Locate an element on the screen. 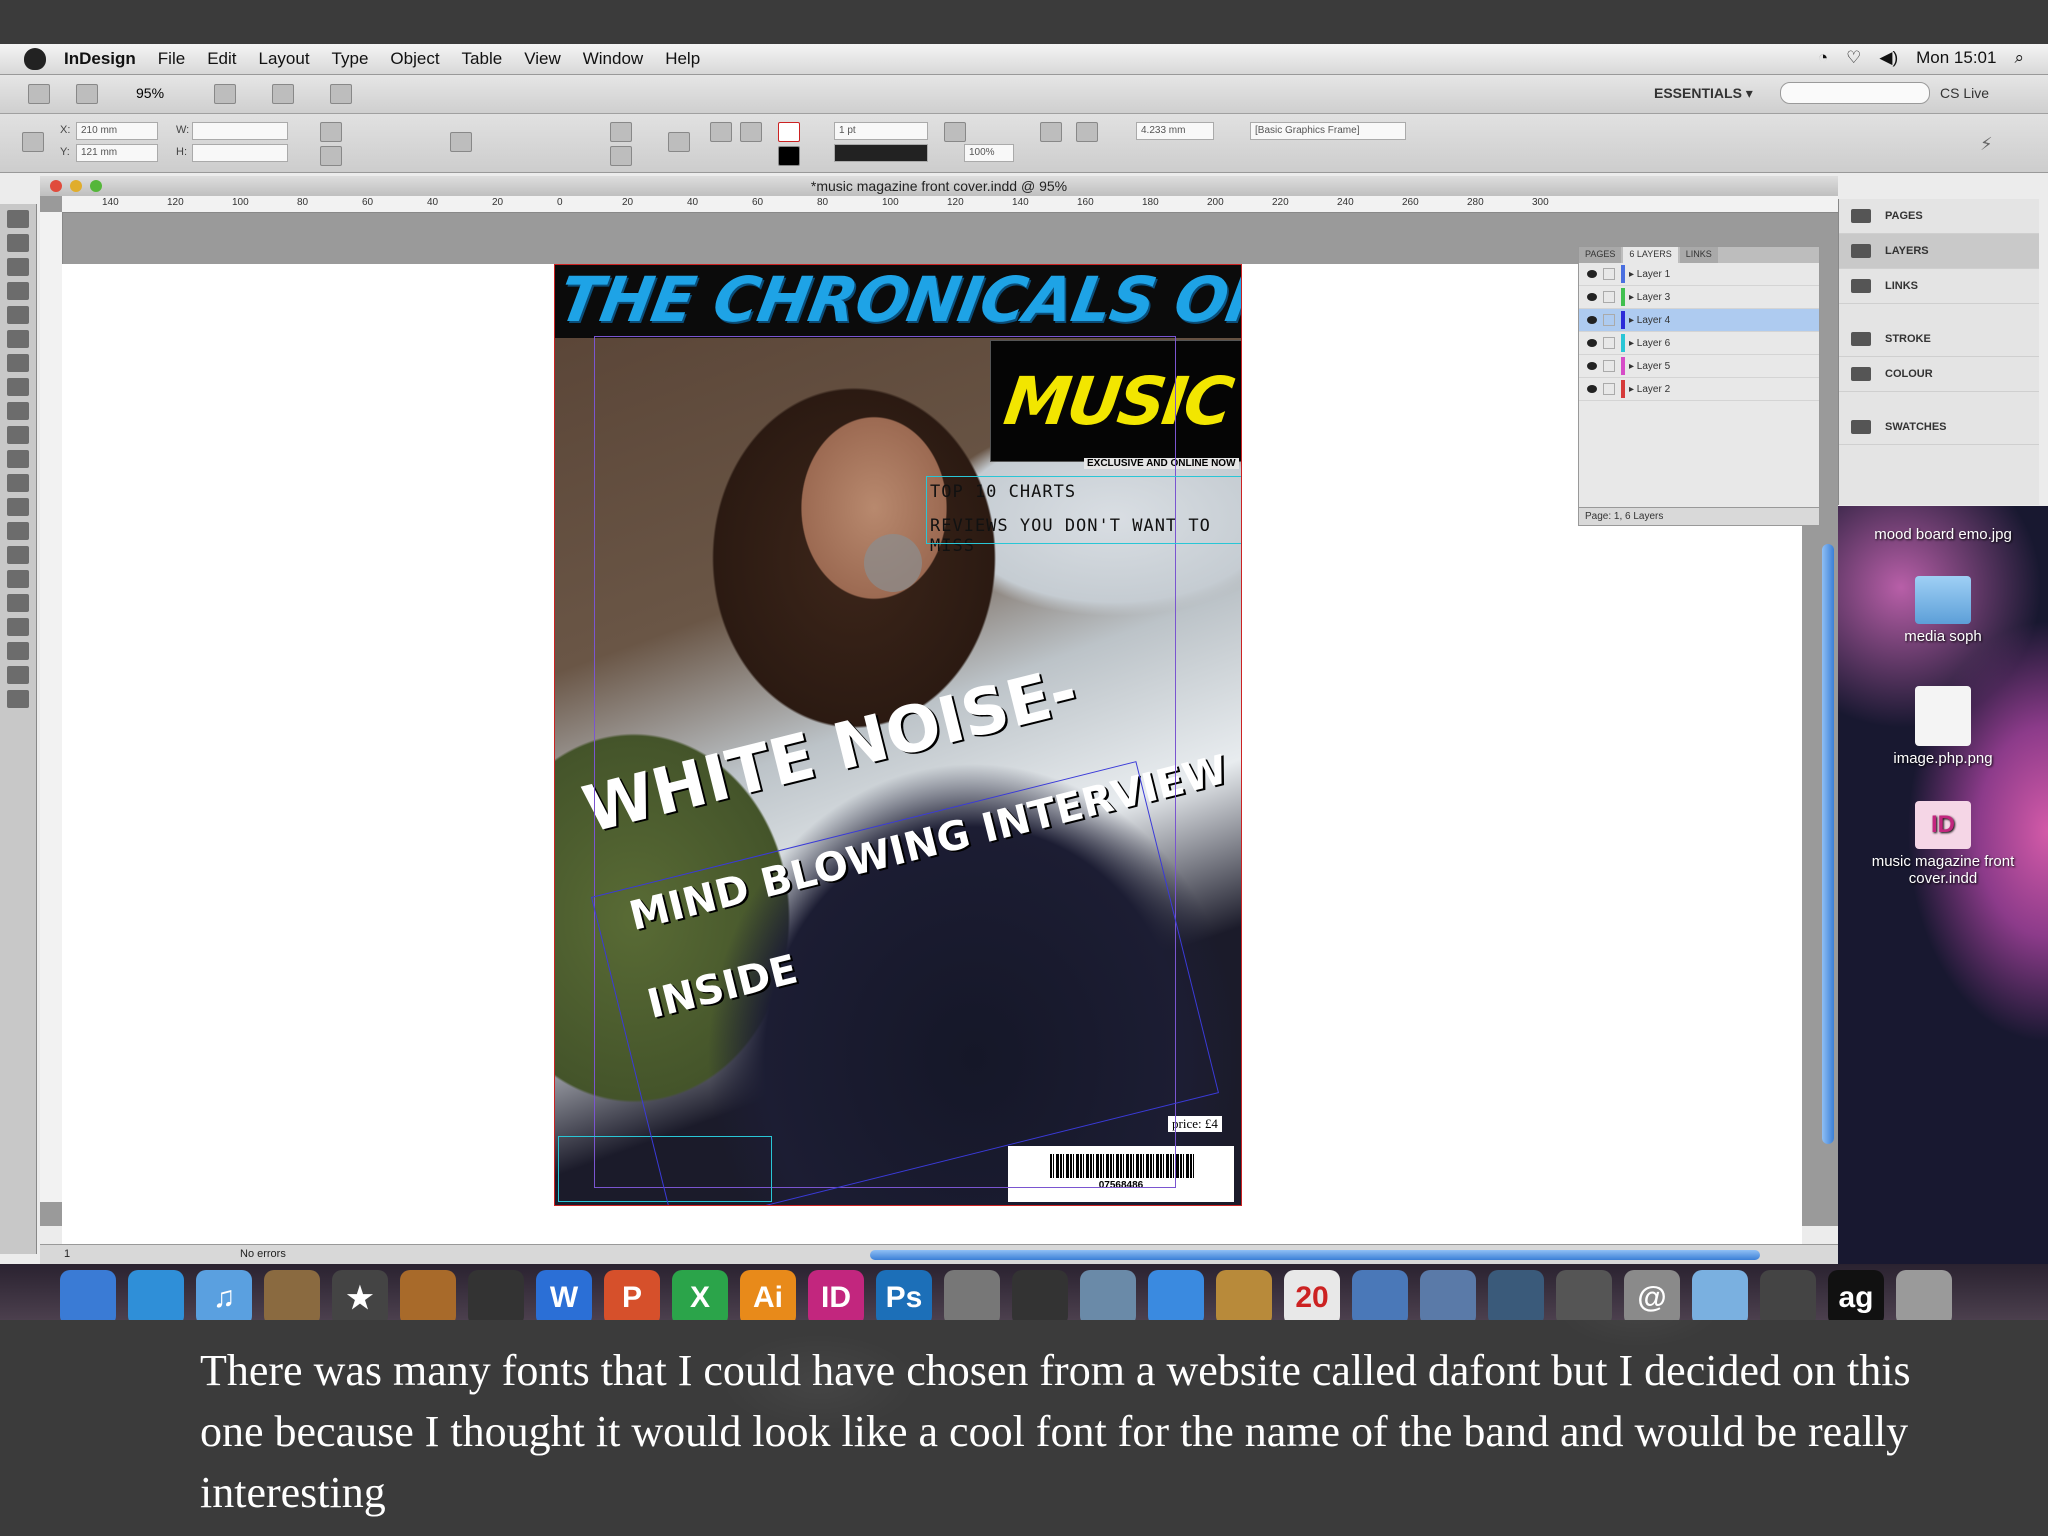  spotlight-icon: ⌕ is located at coordinates (2019, 58).